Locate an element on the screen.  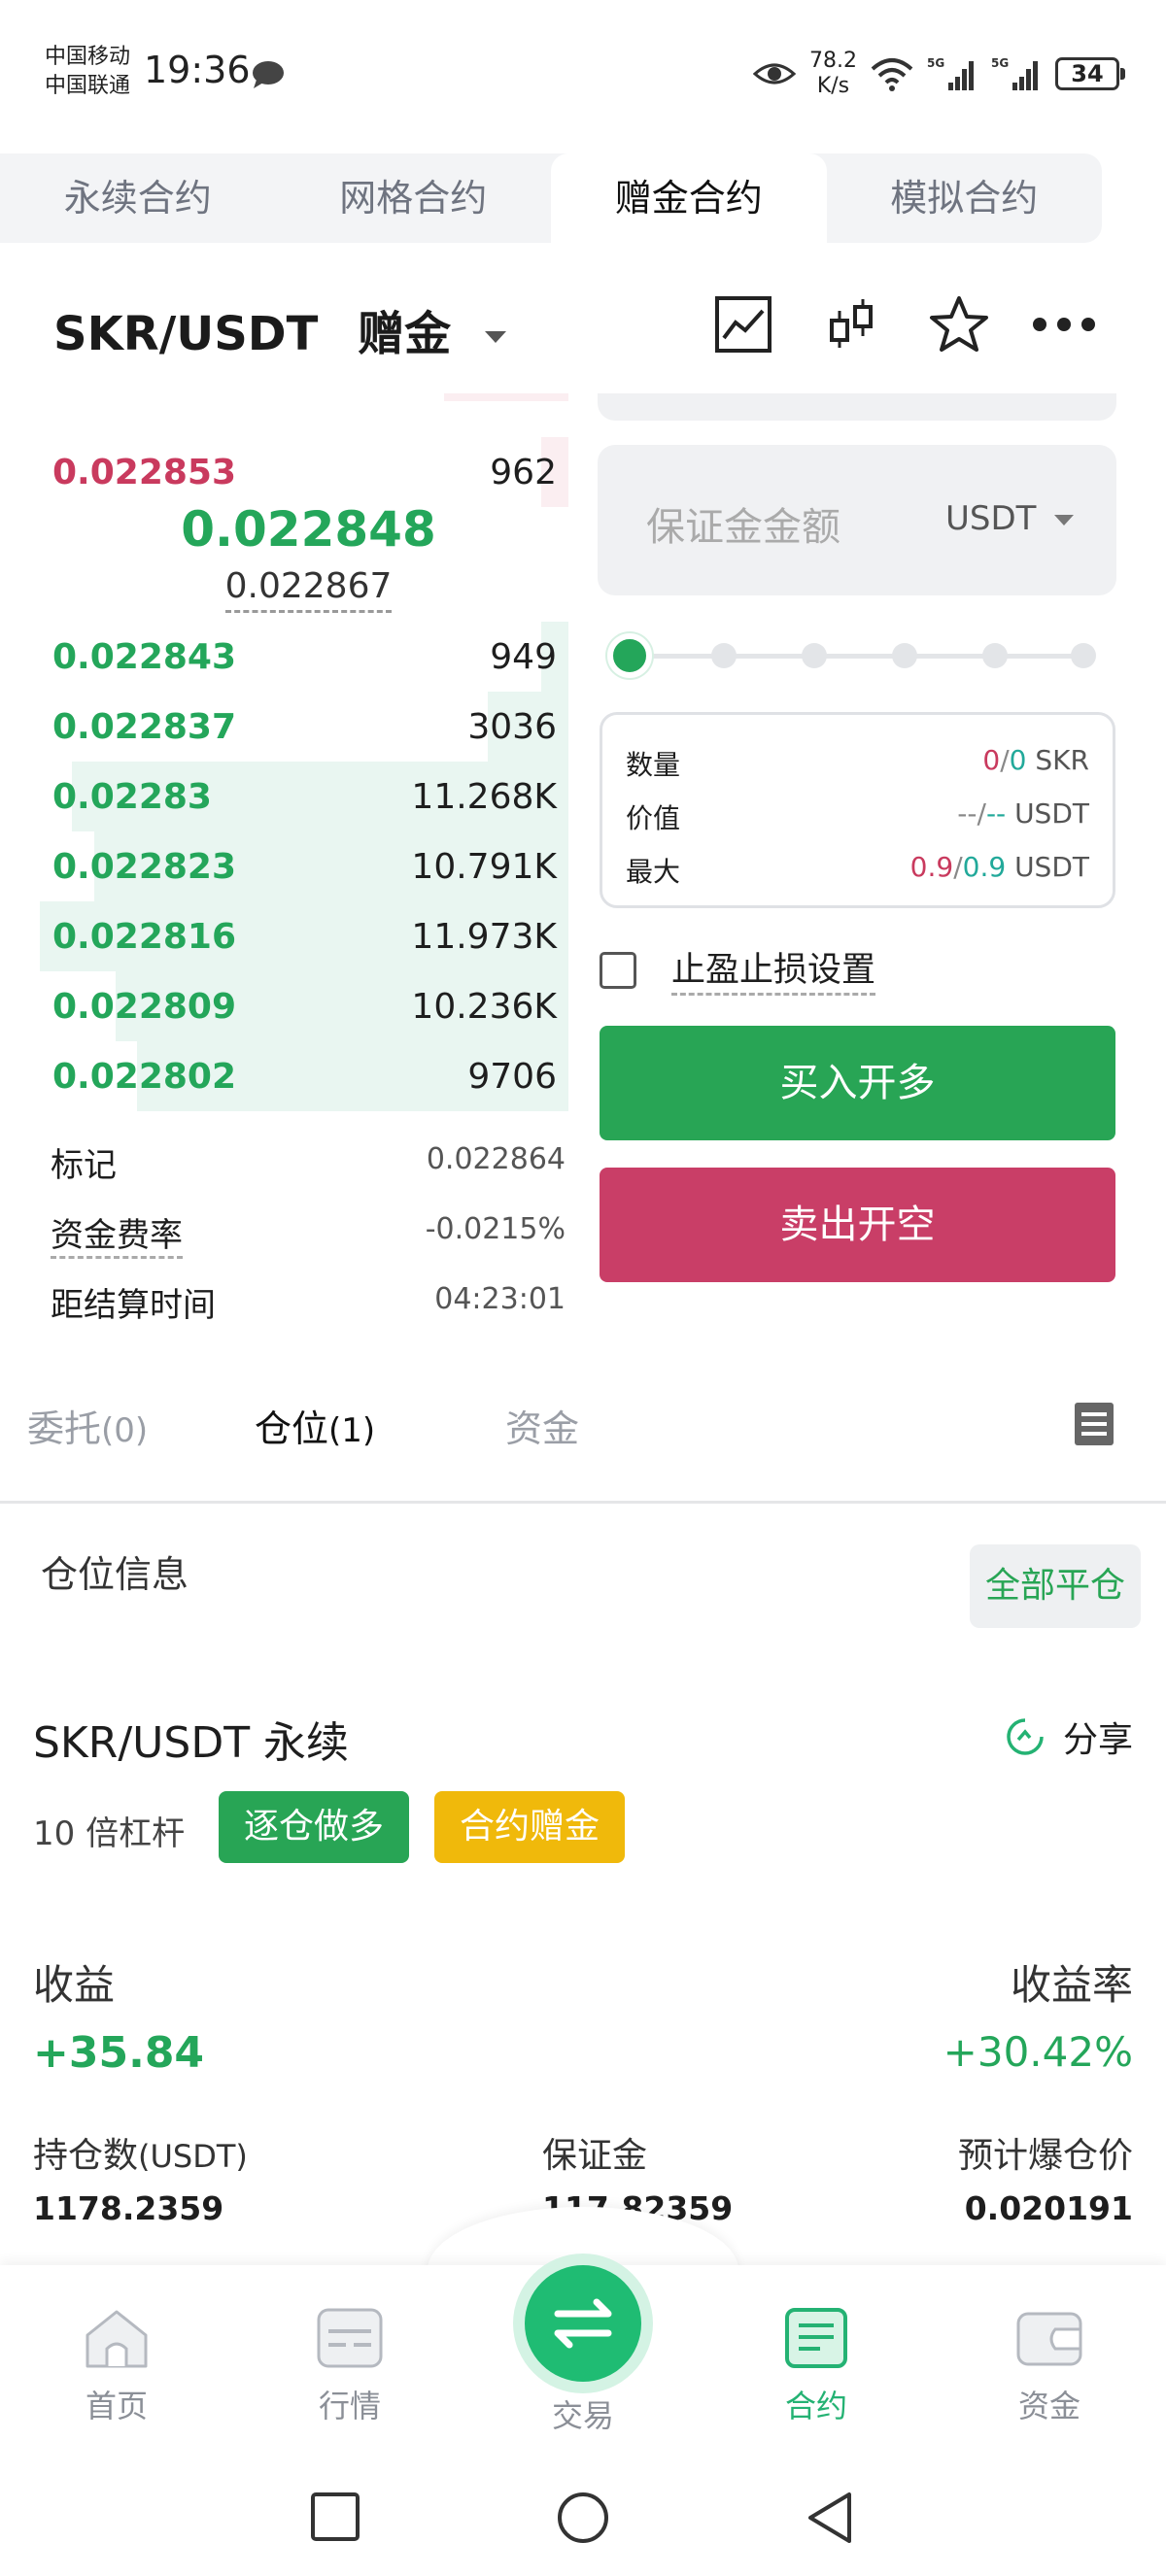
size-unit: (USDT) is located at coordinates (193, 2156).